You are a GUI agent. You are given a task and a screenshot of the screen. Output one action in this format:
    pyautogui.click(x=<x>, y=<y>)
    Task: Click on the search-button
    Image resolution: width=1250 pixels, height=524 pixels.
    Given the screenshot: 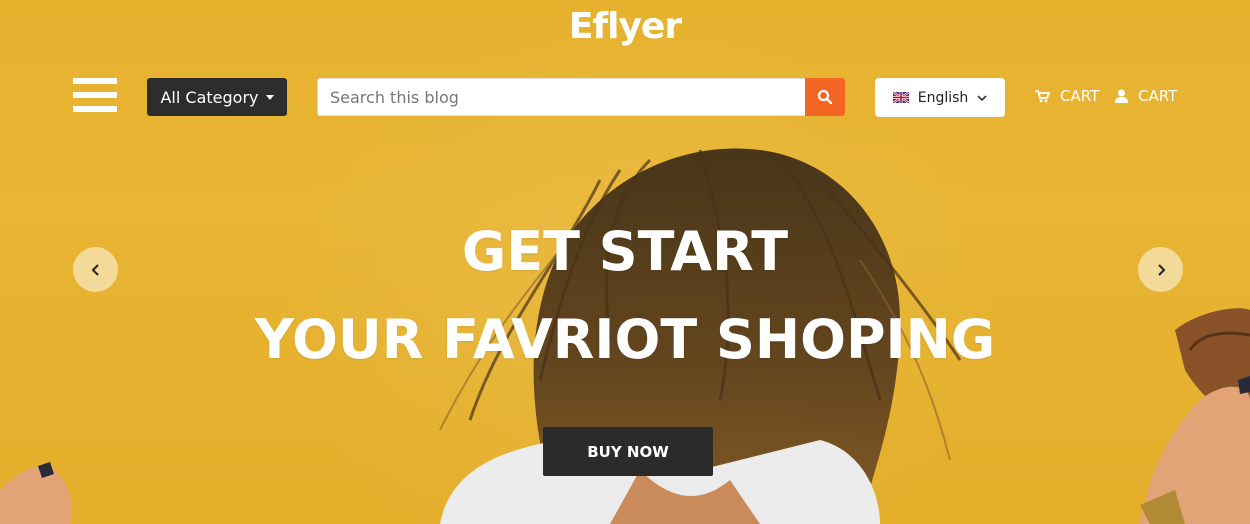 What is the action you would take?
    pyautogui.click(x=825, y=97)
    